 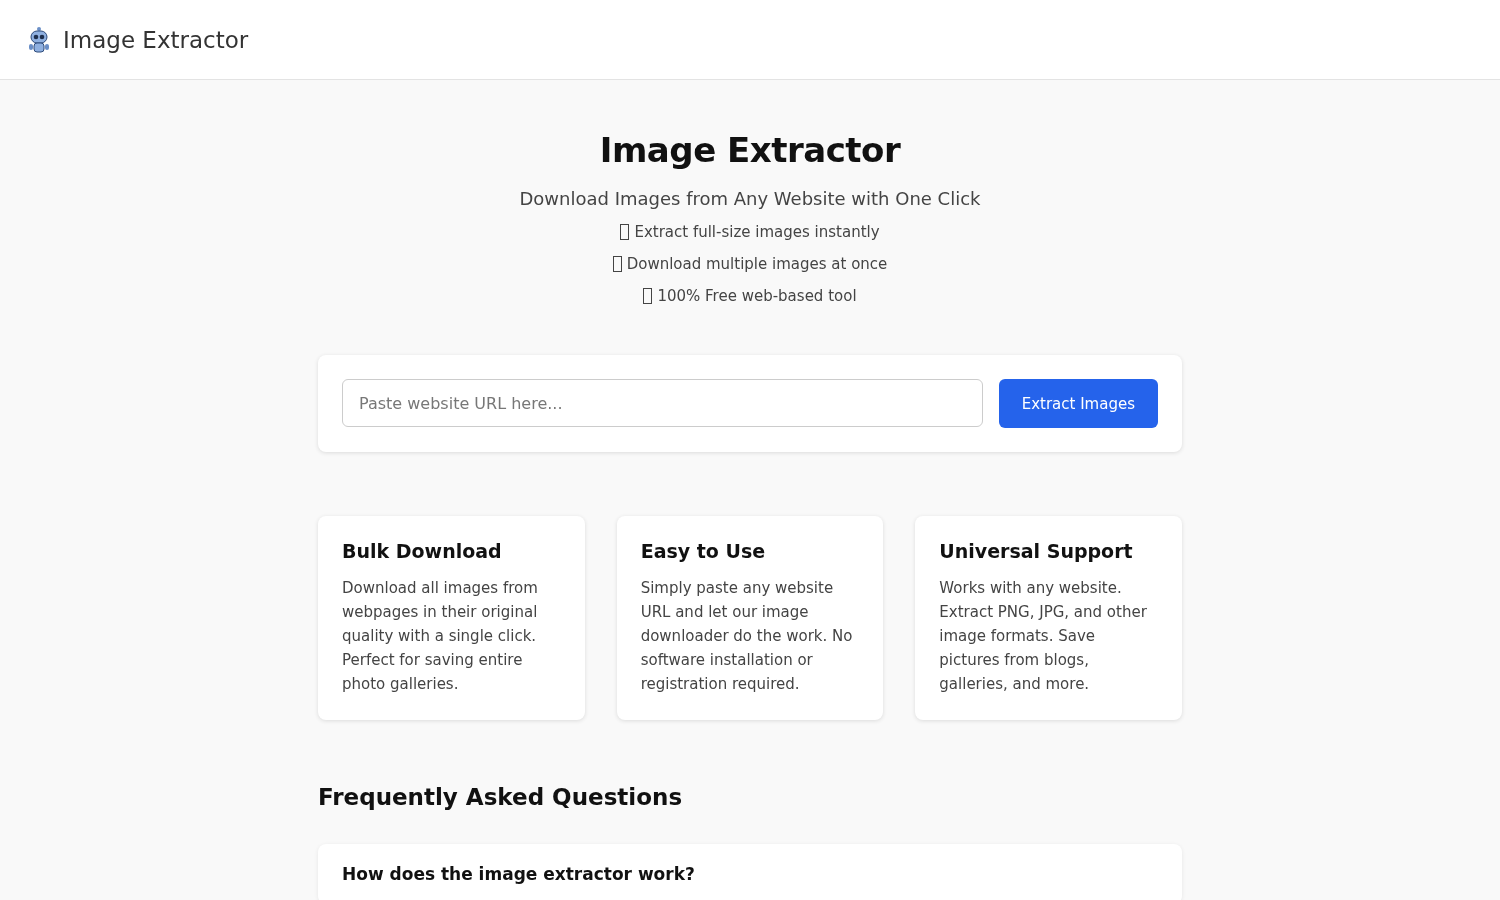 What do you see at coordinates (757, 264) in the screenshot?
I see `feature-text: Download multiple images at once` at bounding box center [757, 264].